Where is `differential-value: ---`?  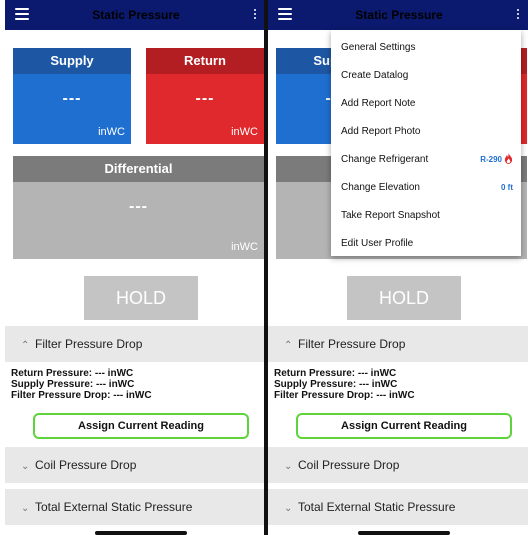 differential-value: --- is located at coordinates (138, 206).